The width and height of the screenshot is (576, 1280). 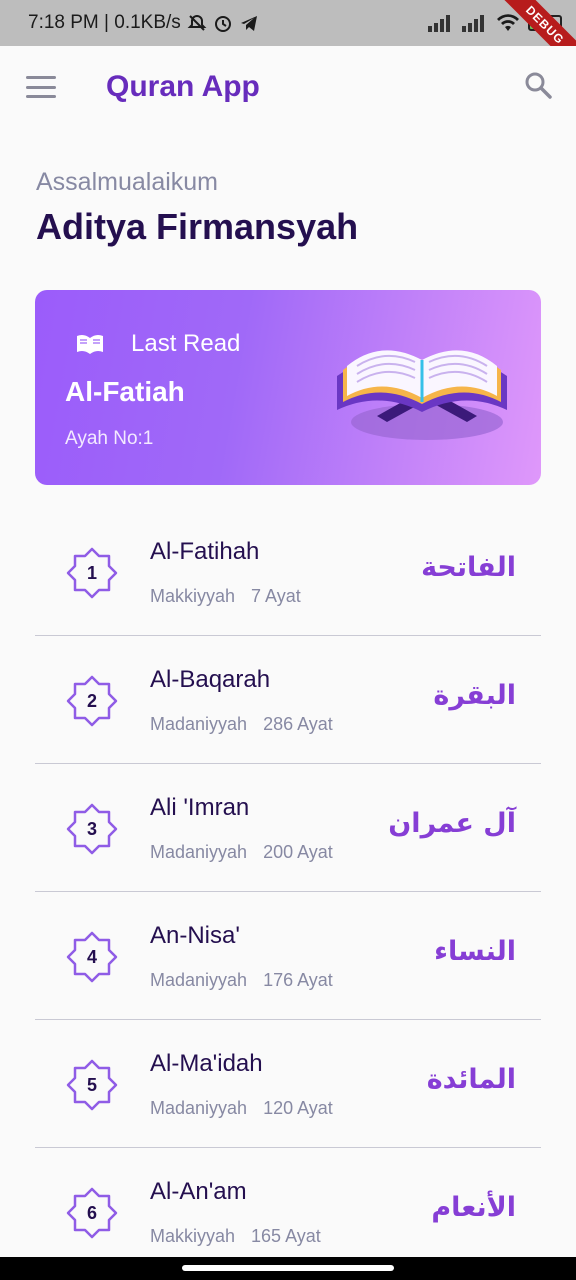 I want to click on telegram-icon, so click(x=248, y=23).